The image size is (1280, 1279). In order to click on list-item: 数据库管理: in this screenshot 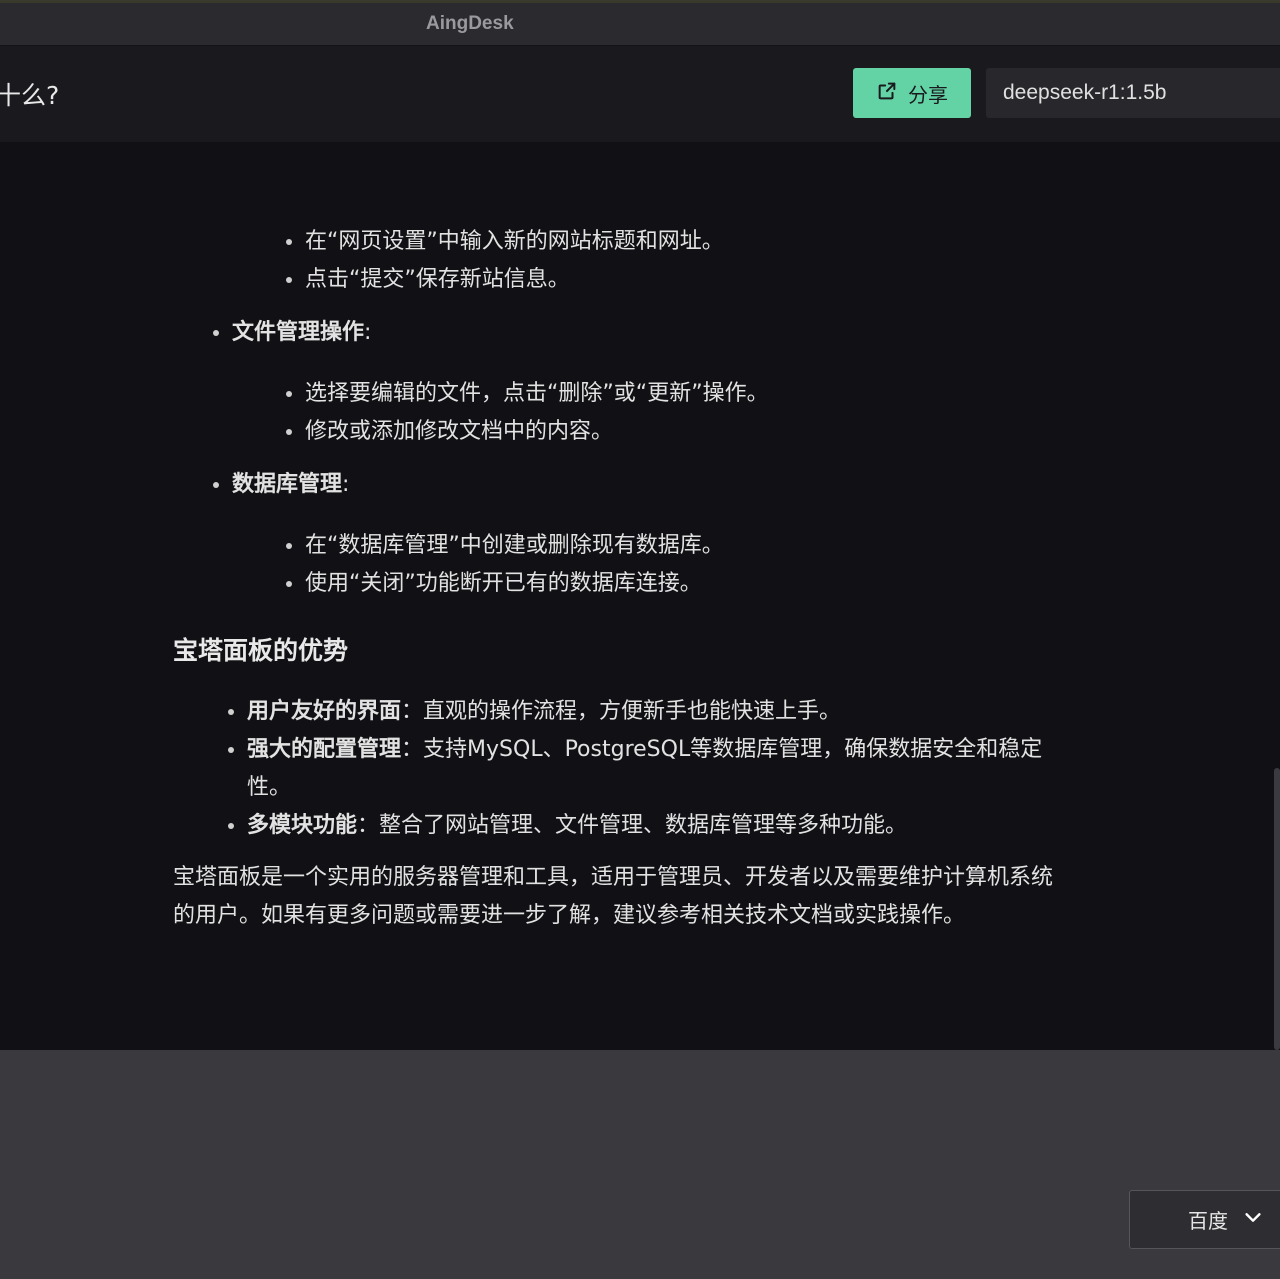, I will do `click(633, 485)`.